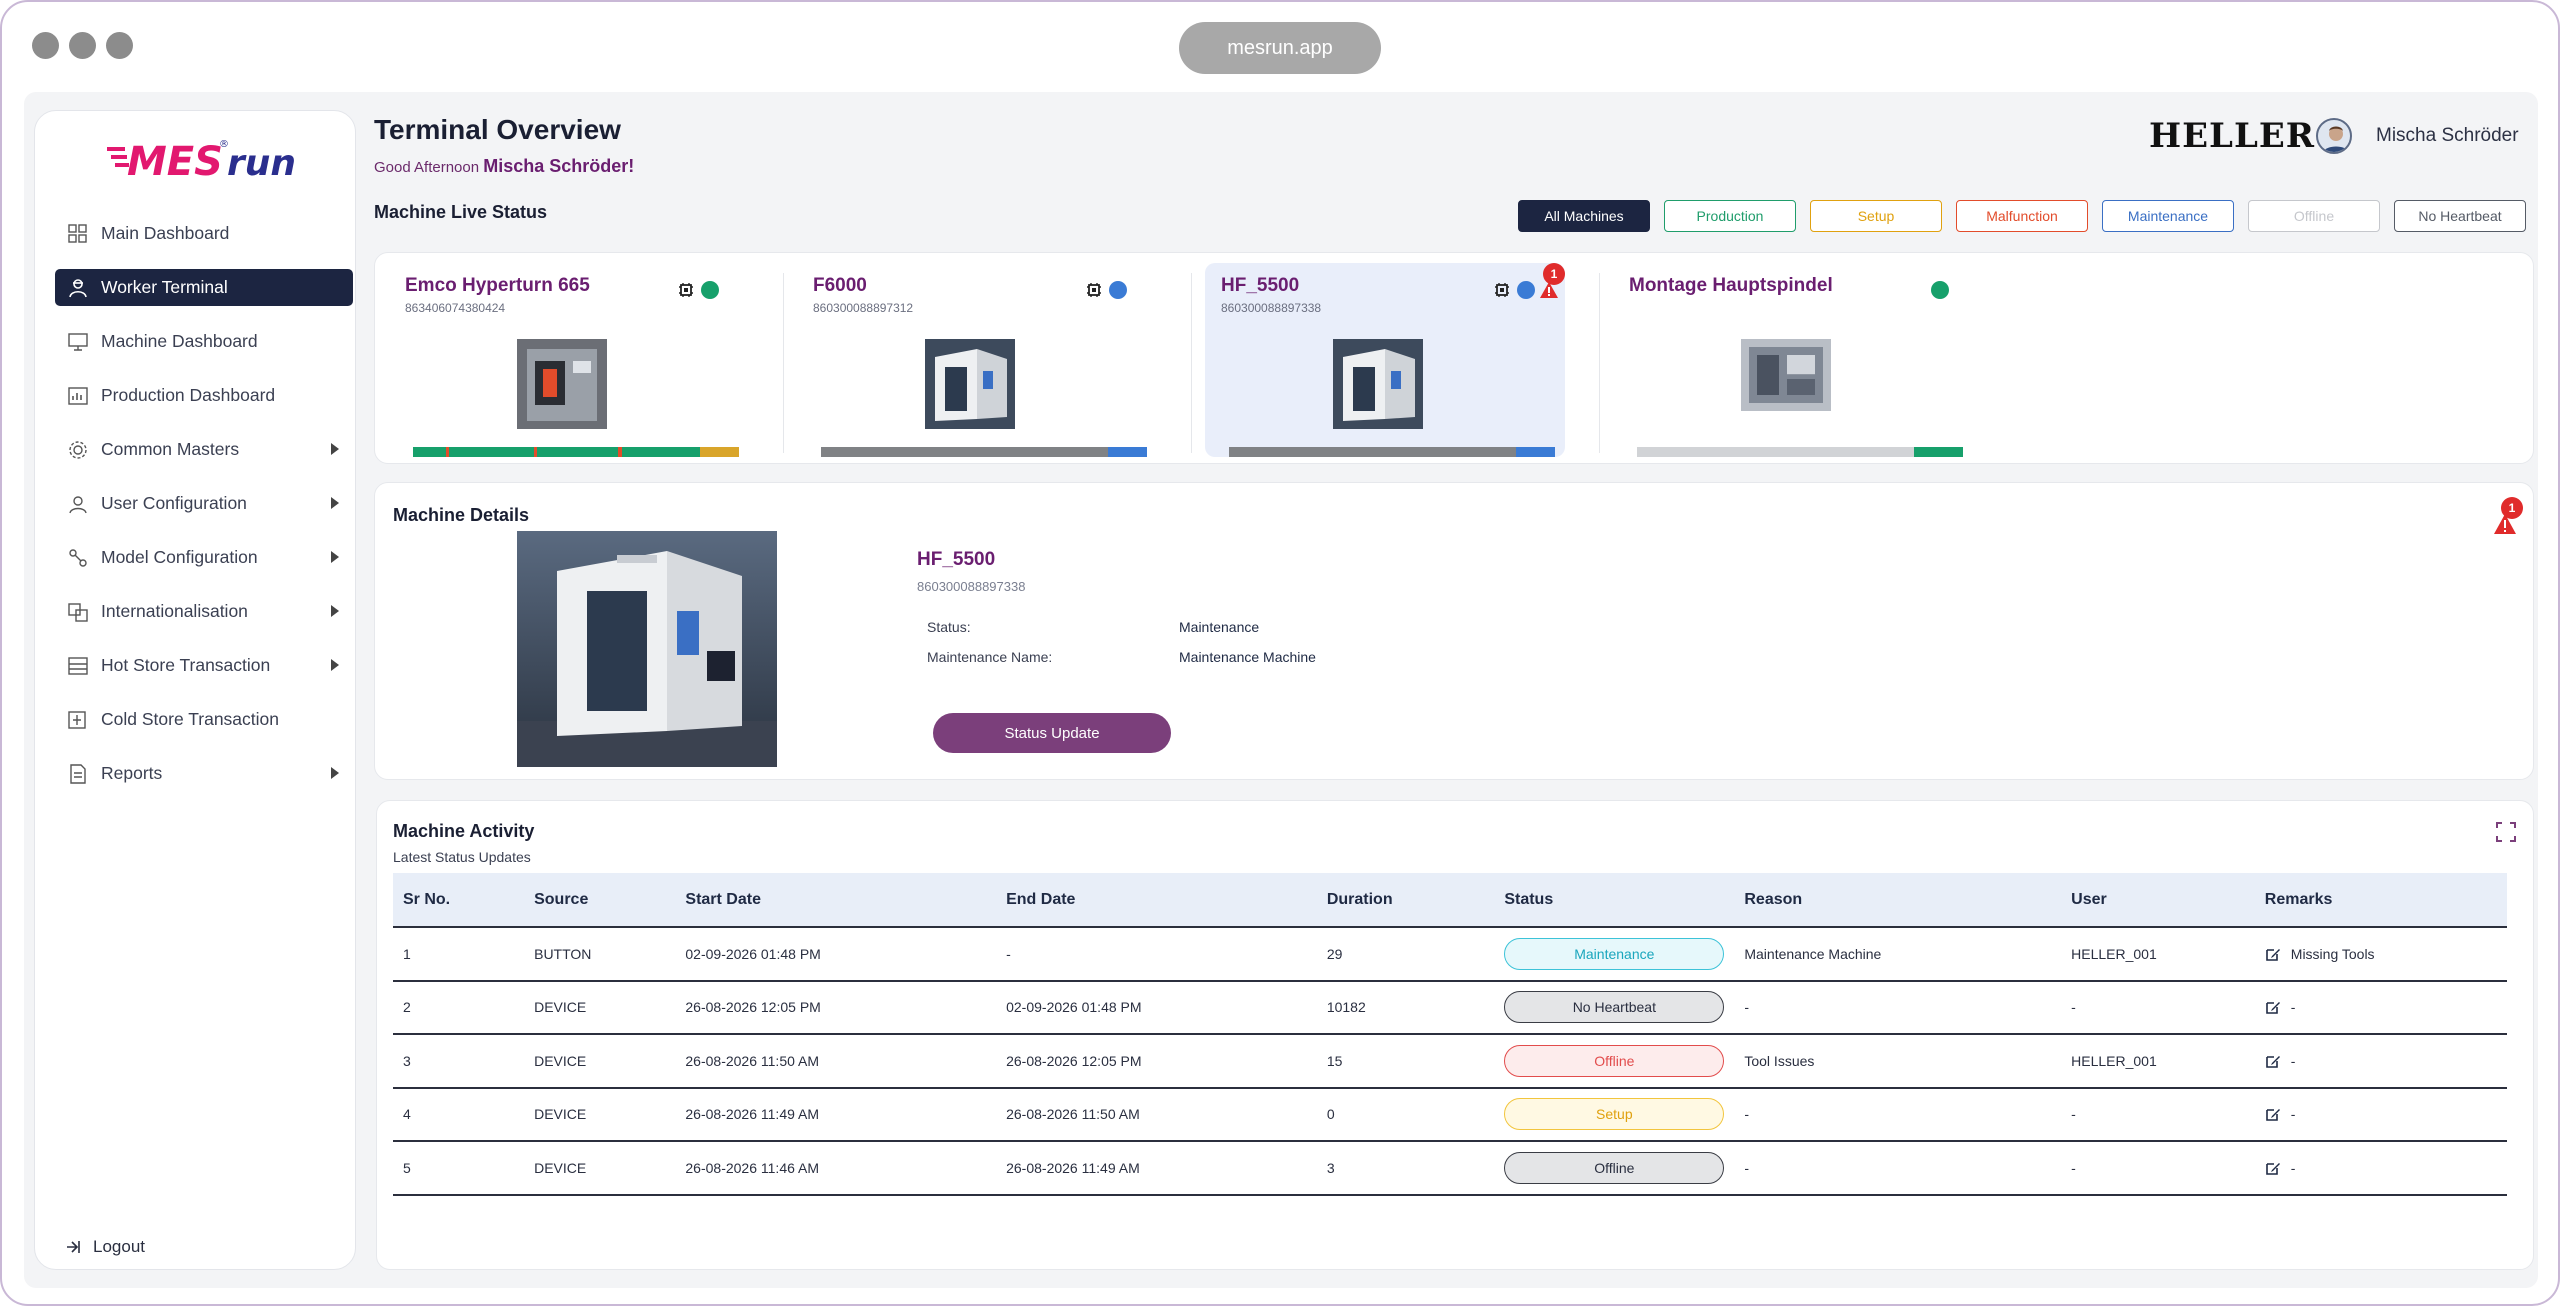  I want to click on cell-reason: Maintenance Machine, so click(1898, 954).